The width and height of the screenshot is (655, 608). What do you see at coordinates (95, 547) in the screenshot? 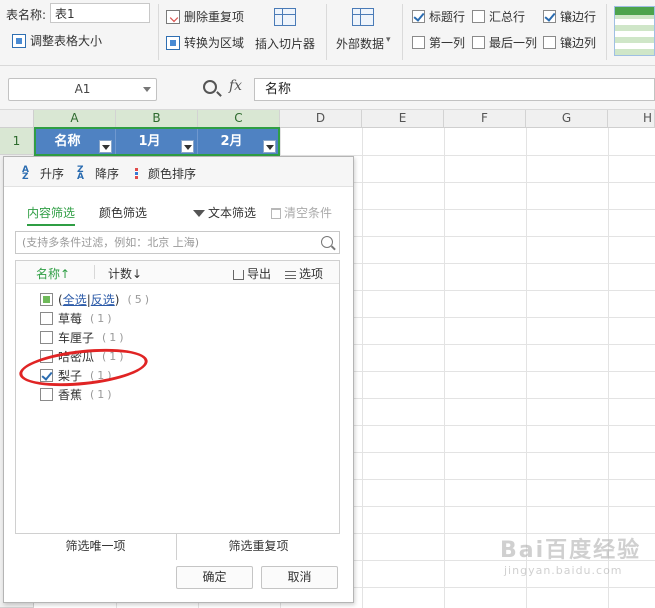
I see `filter-unique-button: 筛选唯一项` at bounding box center [95, 547].